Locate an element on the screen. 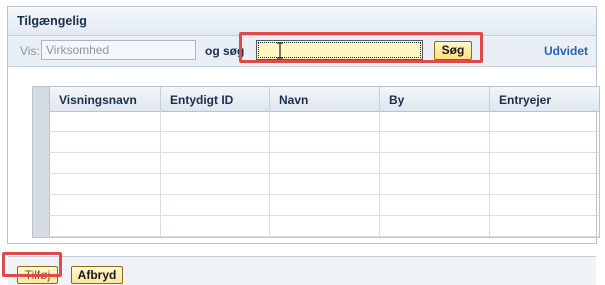 This screenshot has height=285, width=605. column-header-label: Navn is located at coordinates (294, 100).